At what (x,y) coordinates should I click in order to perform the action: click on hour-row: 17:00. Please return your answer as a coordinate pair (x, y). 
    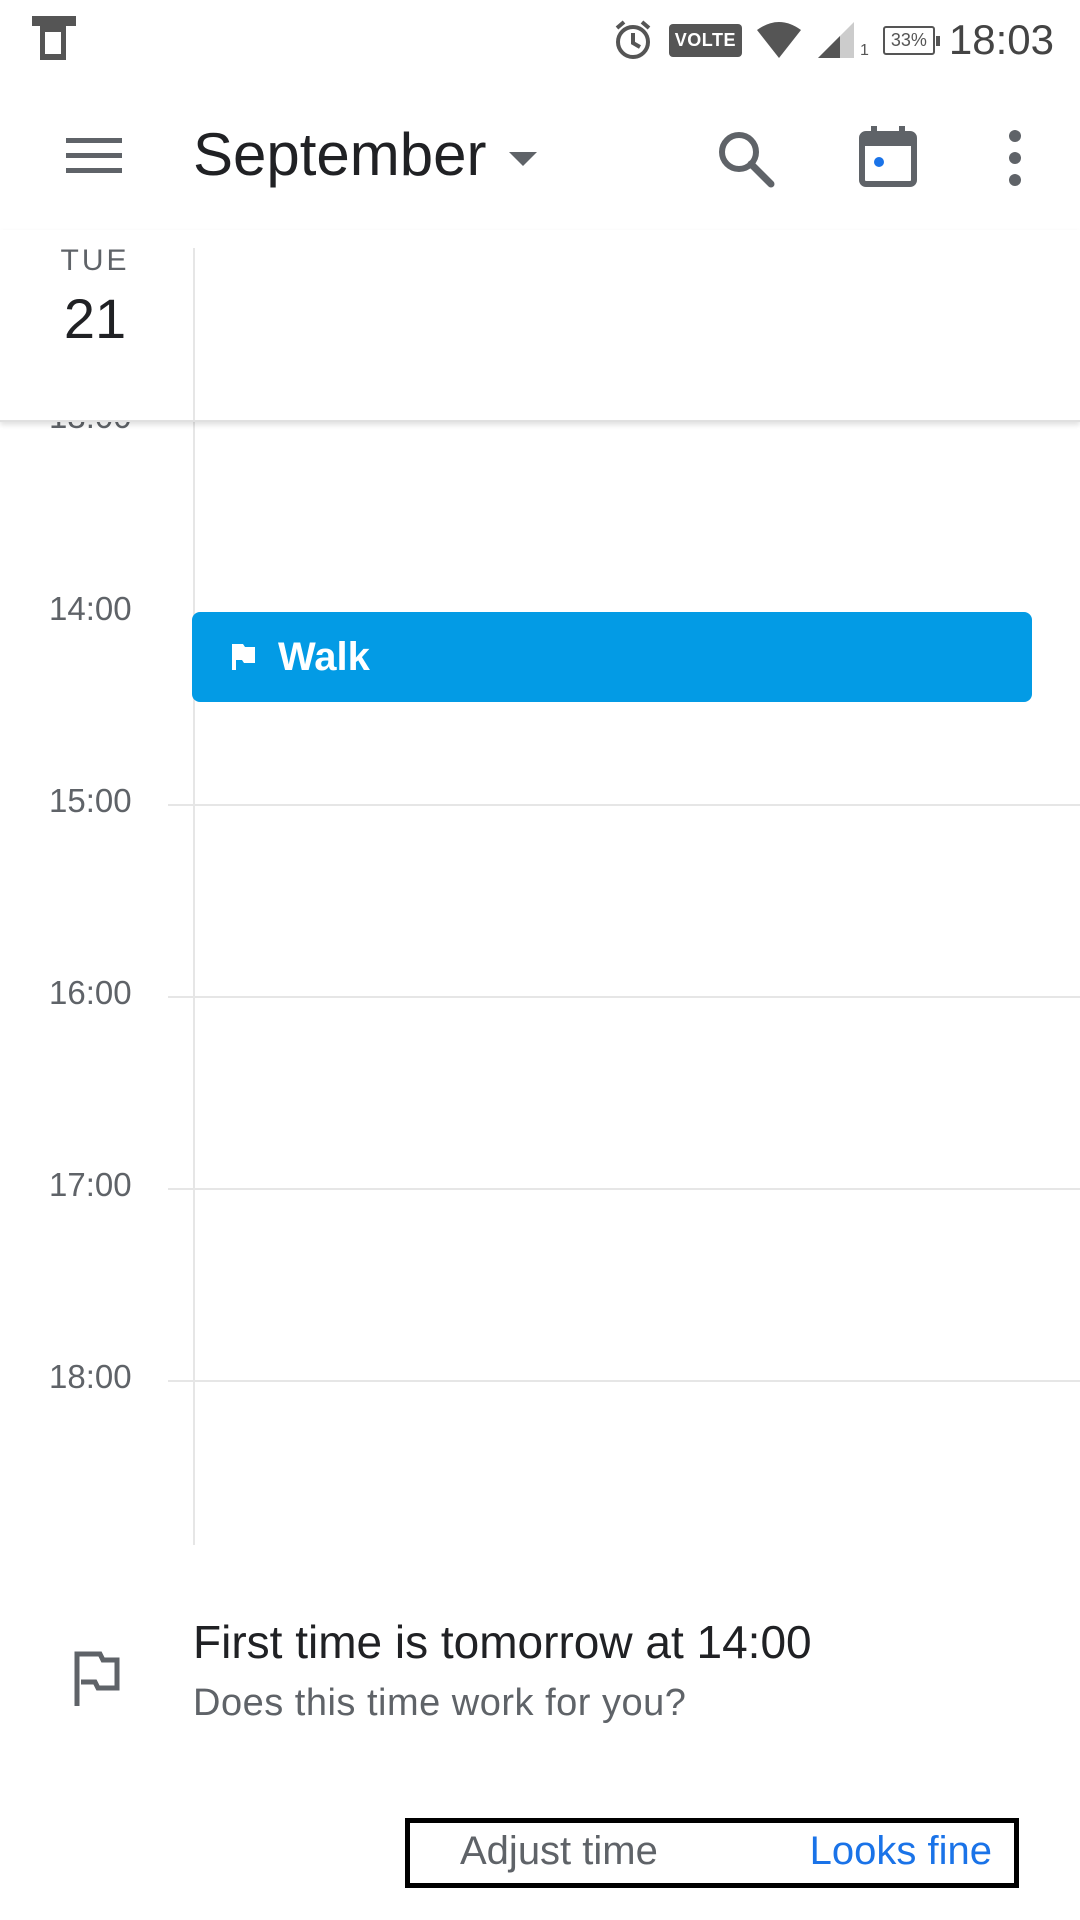
    Looking at the image, I should click on (540, 1184).